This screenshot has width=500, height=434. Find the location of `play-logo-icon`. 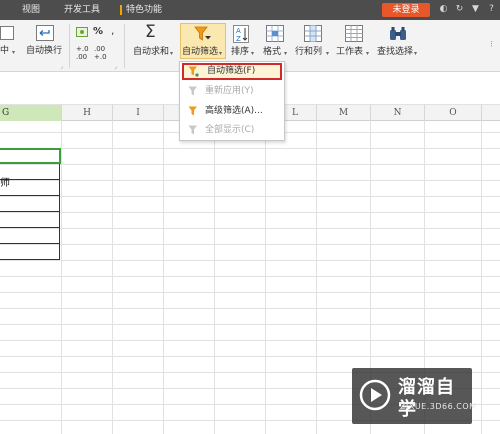

play-logo-icon is located at coordinates (375, 395).